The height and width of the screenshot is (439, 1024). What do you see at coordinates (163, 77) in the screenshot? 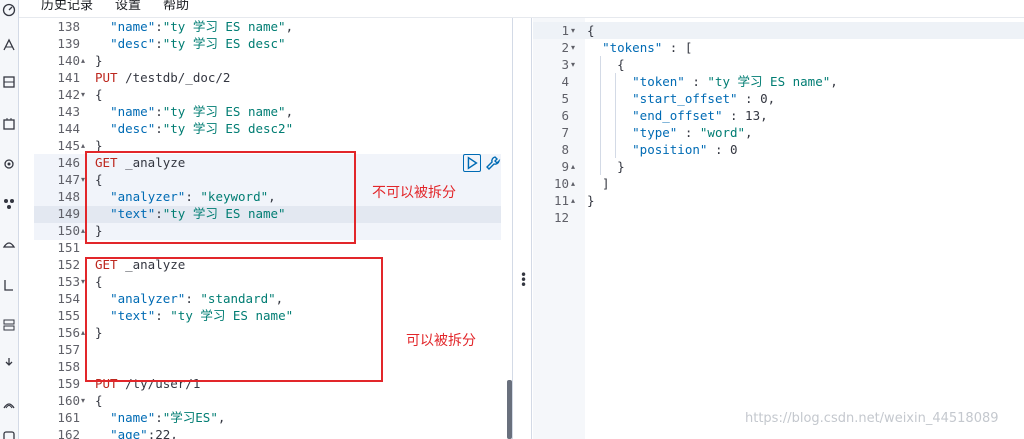
I see `code-line: PUT /testdb/_doc/2` at bounding box center [163, 77].